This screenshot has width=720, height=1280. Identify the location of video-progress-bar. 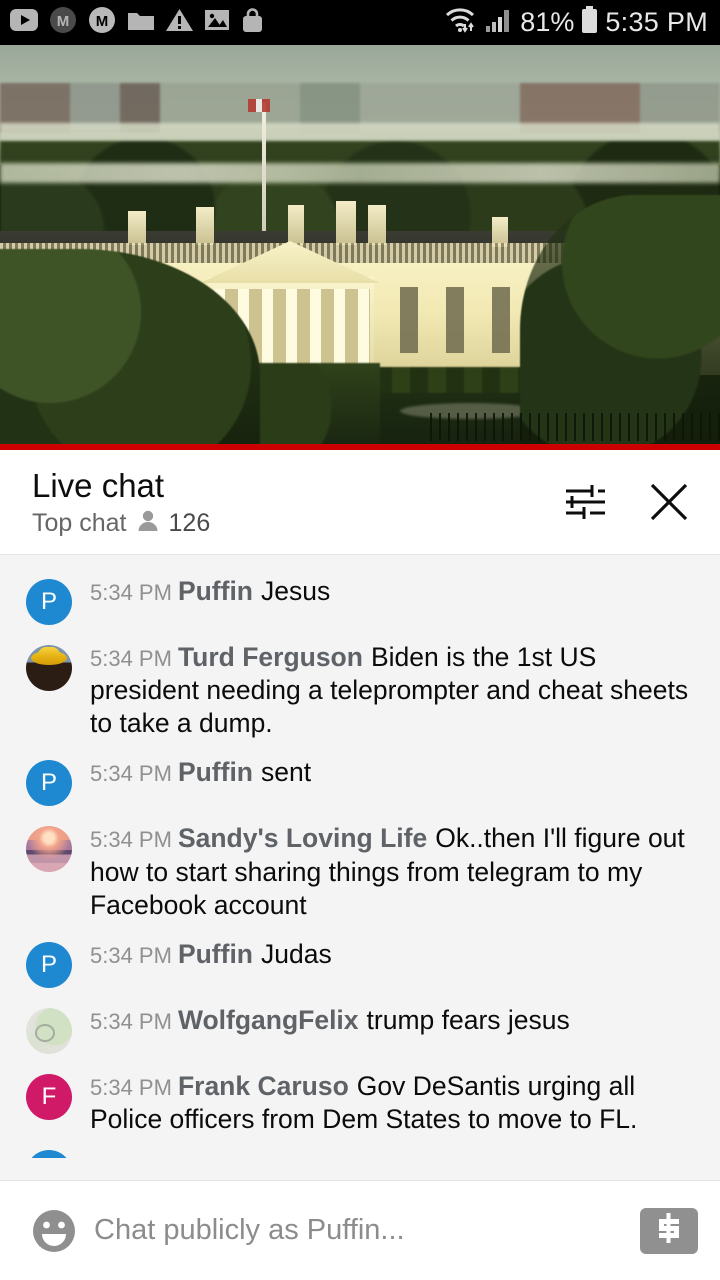
(360, 447).